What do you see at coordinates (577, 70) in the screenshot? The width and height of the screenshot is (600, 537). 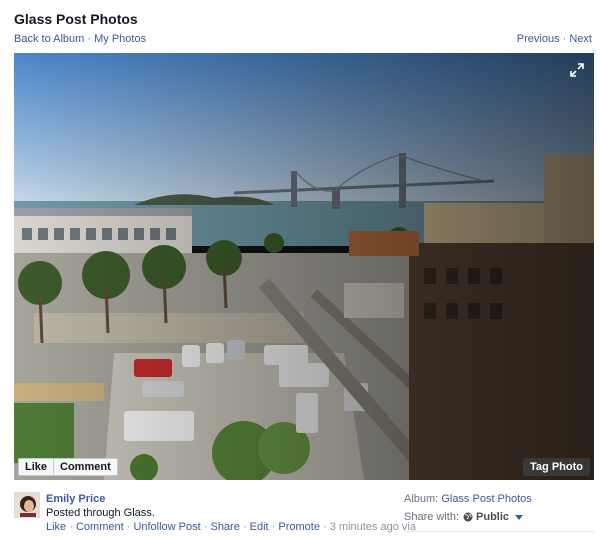 I see `expand-icon` at bounding box center [577, 70].